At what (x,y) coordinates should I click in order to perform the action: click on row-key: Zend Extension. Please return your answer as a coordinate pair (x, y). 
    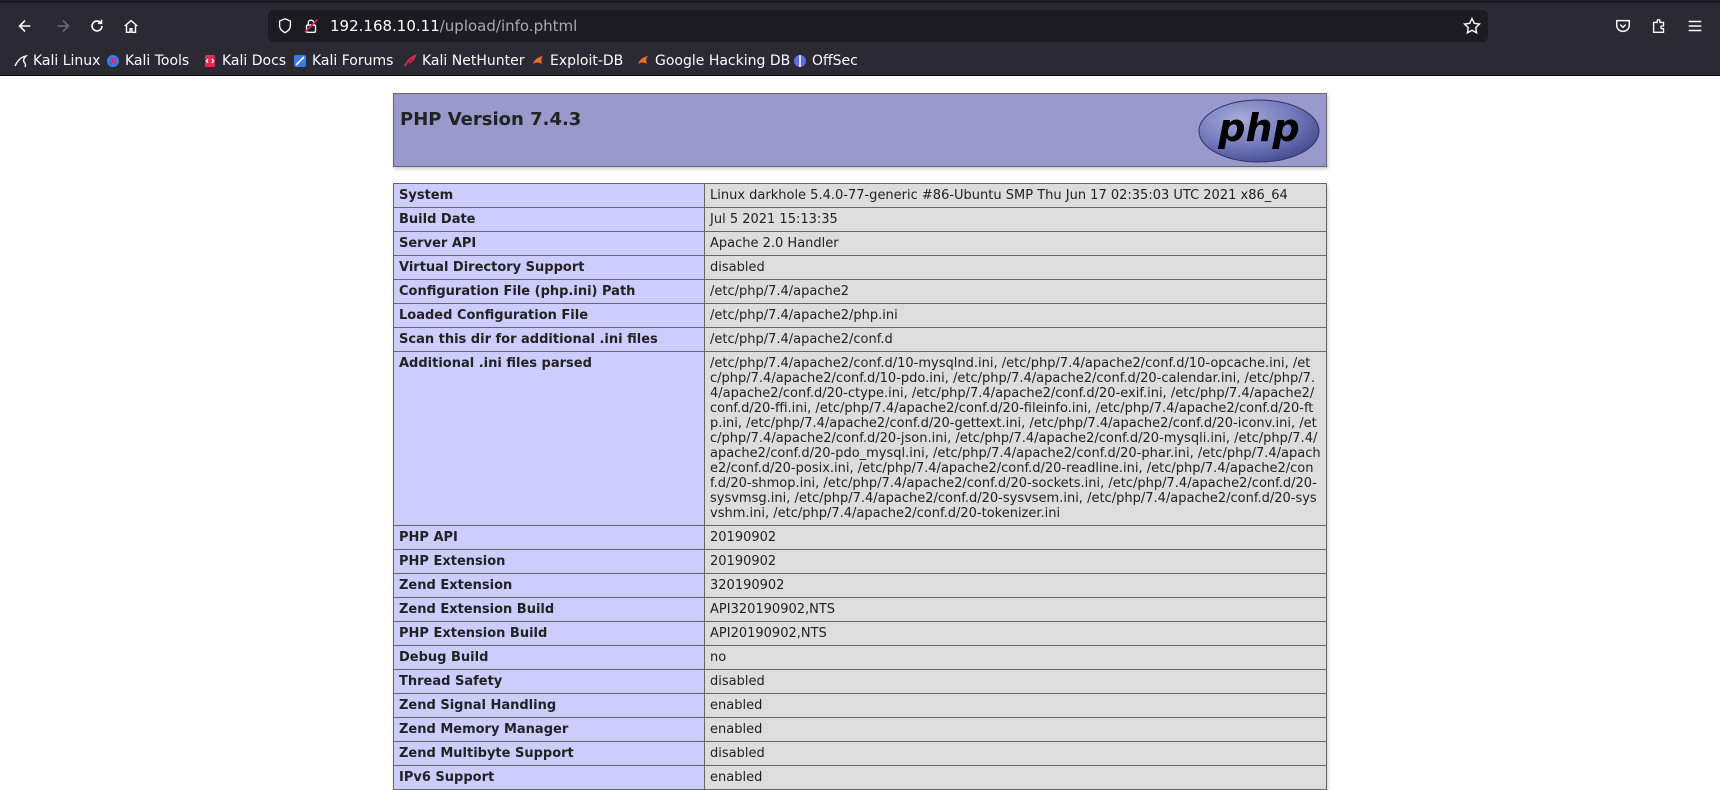
    Looking at the image, I should click on (549, 585).